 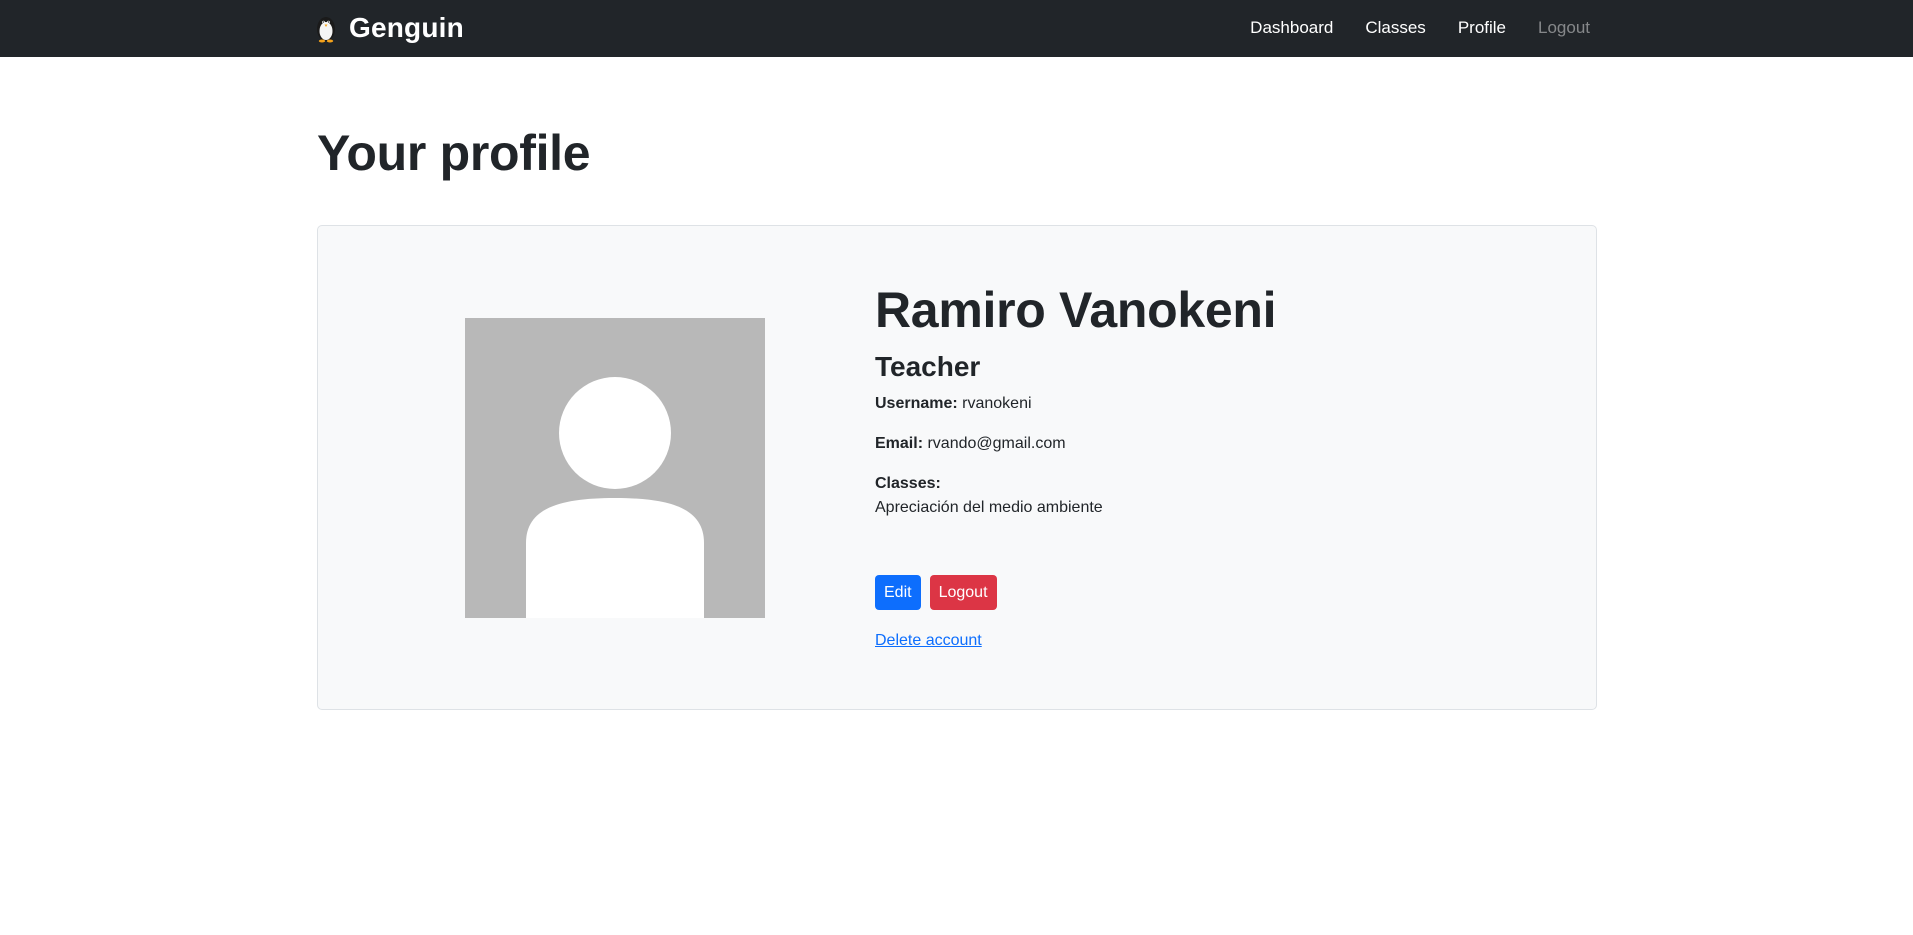 I want to click on logout-button: Logout, so click(x=963, y=592).